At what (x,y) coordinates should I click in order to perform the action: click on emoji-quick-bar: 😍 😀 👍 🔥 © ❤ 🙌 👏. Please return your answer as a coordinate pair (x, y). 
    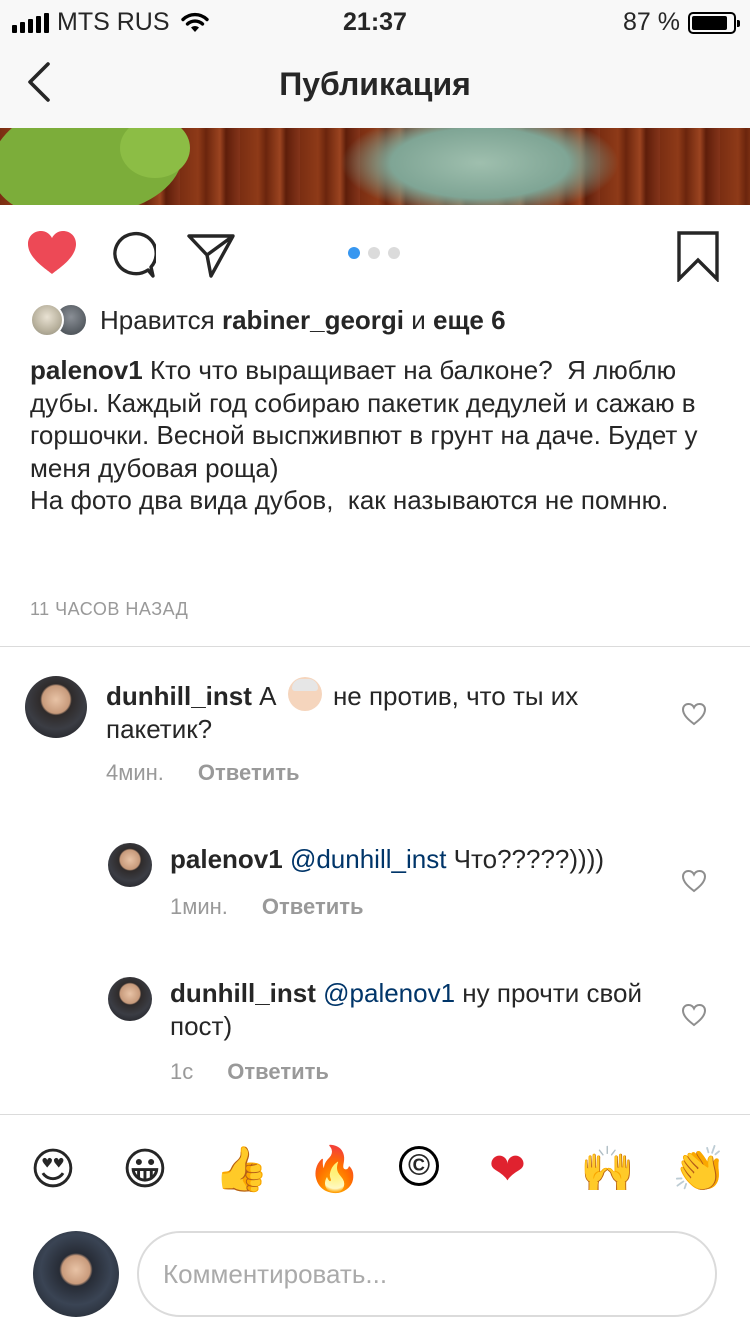
    Looking at the image, I should click on (375, 1170).